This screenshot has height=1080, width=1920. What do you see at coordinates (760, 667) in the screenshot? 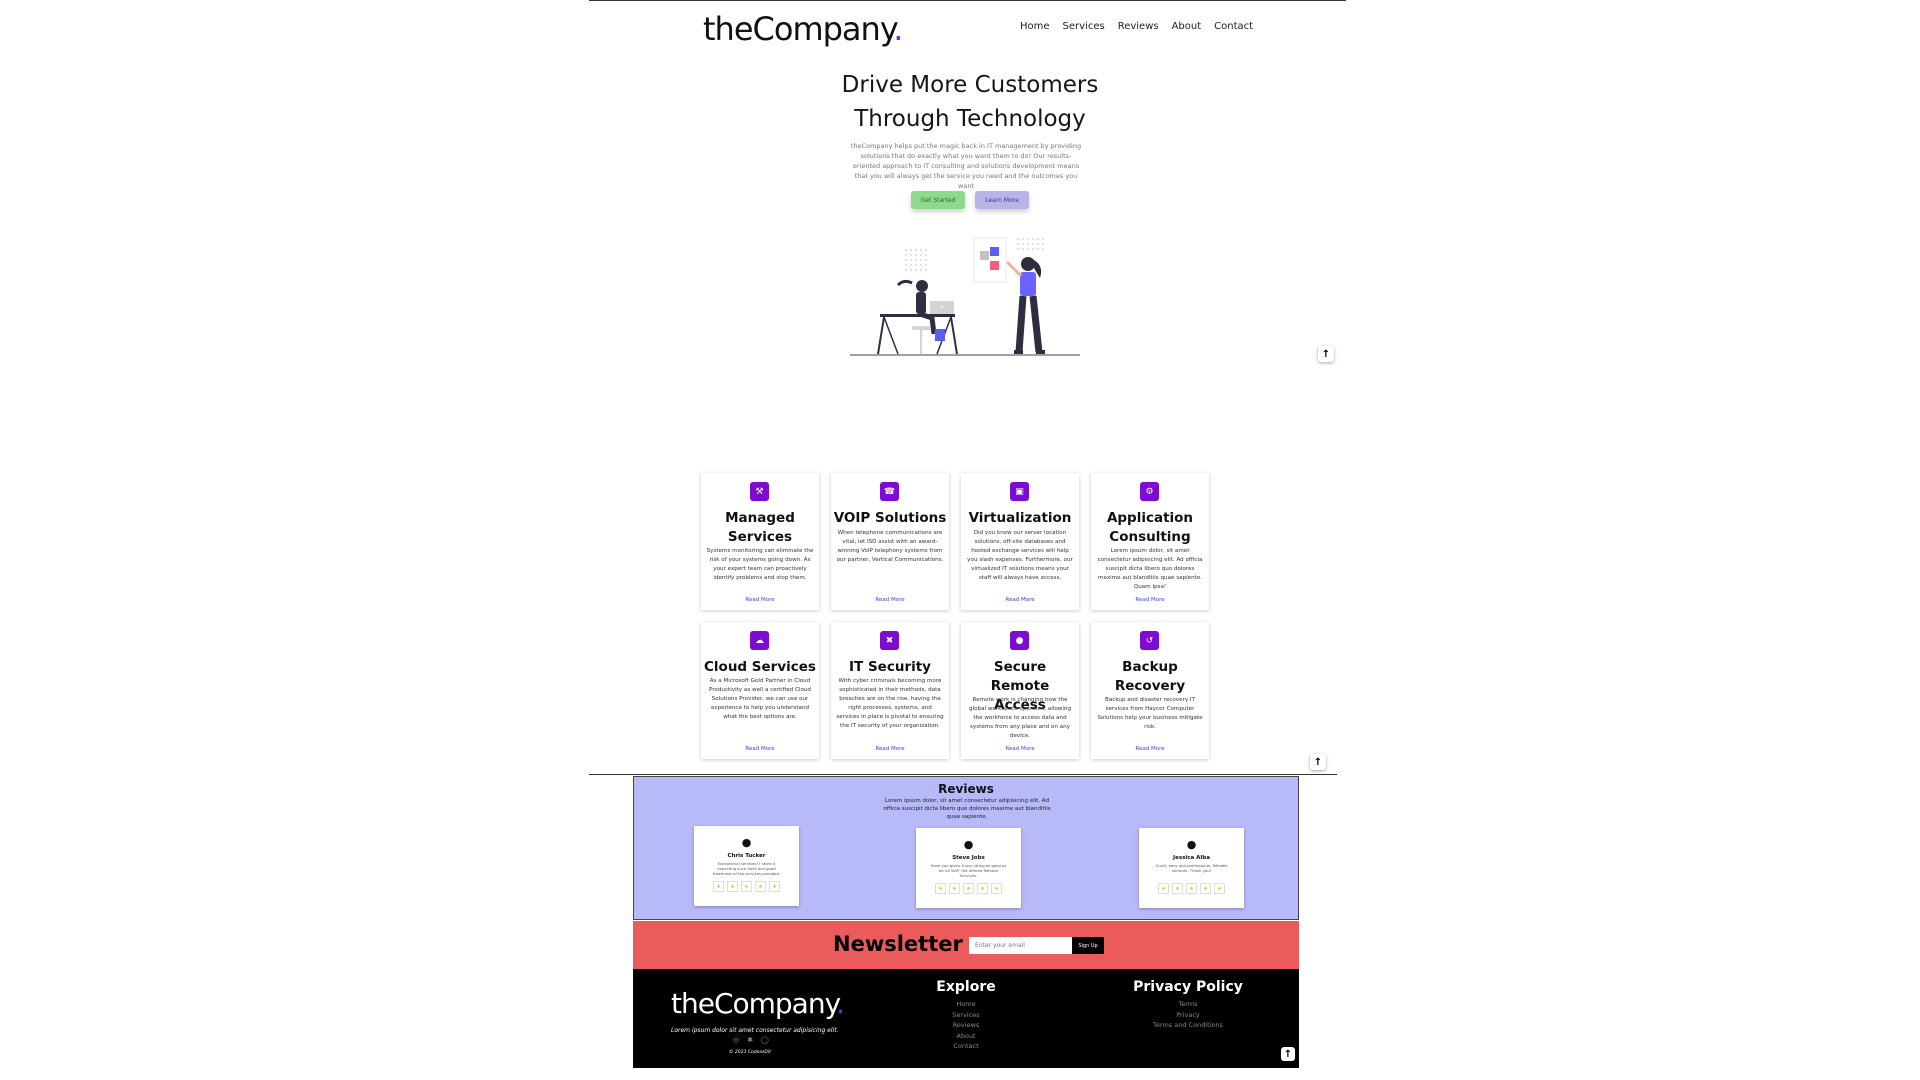
I see `service-title: Cloud Services` at bounding box center [760, 667].